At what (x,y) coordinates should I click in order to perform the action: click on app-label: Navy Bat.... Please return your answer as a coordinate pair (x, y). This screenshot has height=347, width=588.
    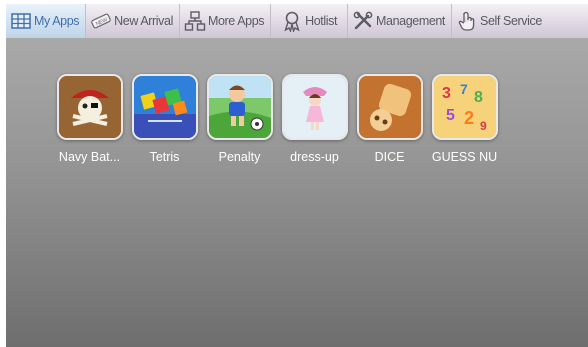
    Looking at the image, I should click on (89, 157).